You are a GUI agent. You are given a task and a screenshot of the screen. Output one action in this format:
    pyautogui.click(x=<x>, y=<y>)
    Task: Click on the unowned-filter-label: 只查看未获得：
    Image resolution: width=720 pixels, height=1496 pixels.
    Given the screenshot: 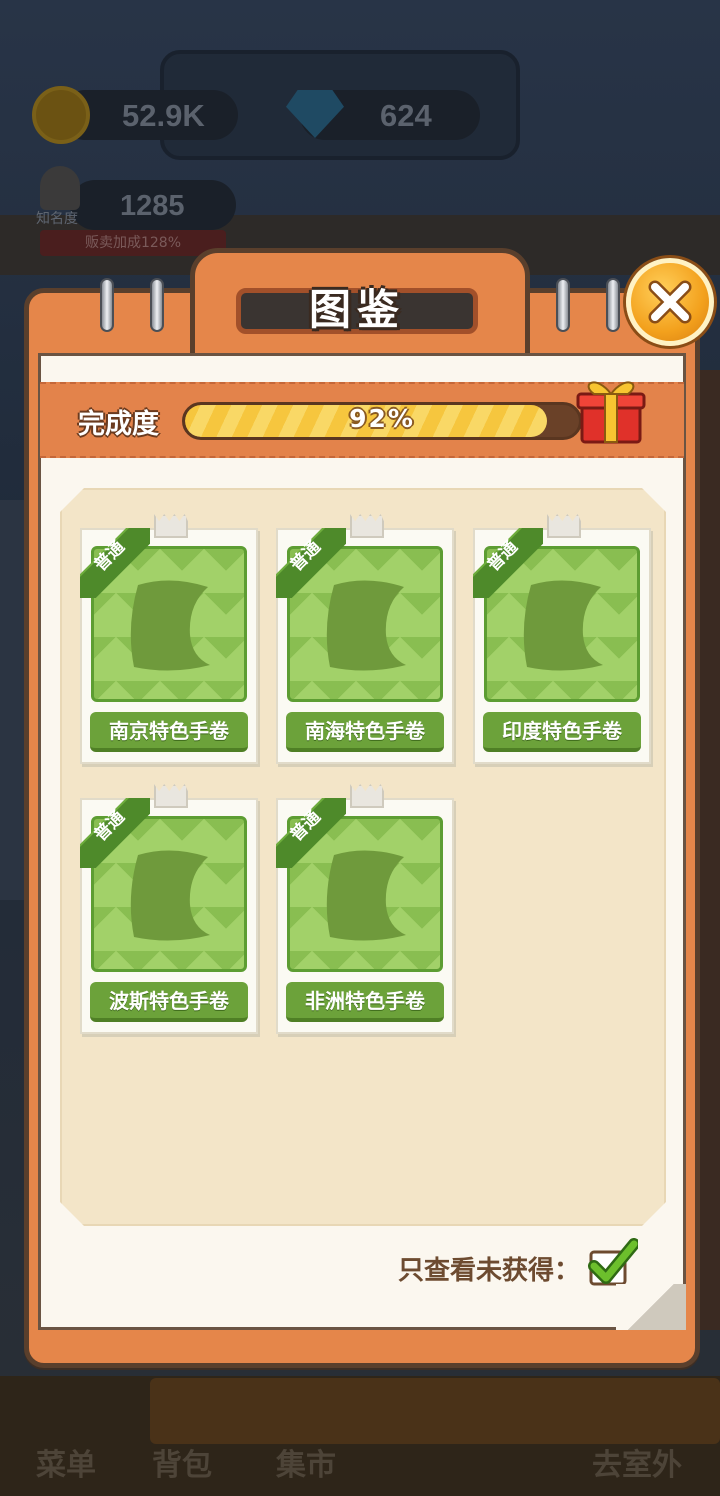 What is the action you would take?
    pyautogui.click(x=489, y=1271)
    